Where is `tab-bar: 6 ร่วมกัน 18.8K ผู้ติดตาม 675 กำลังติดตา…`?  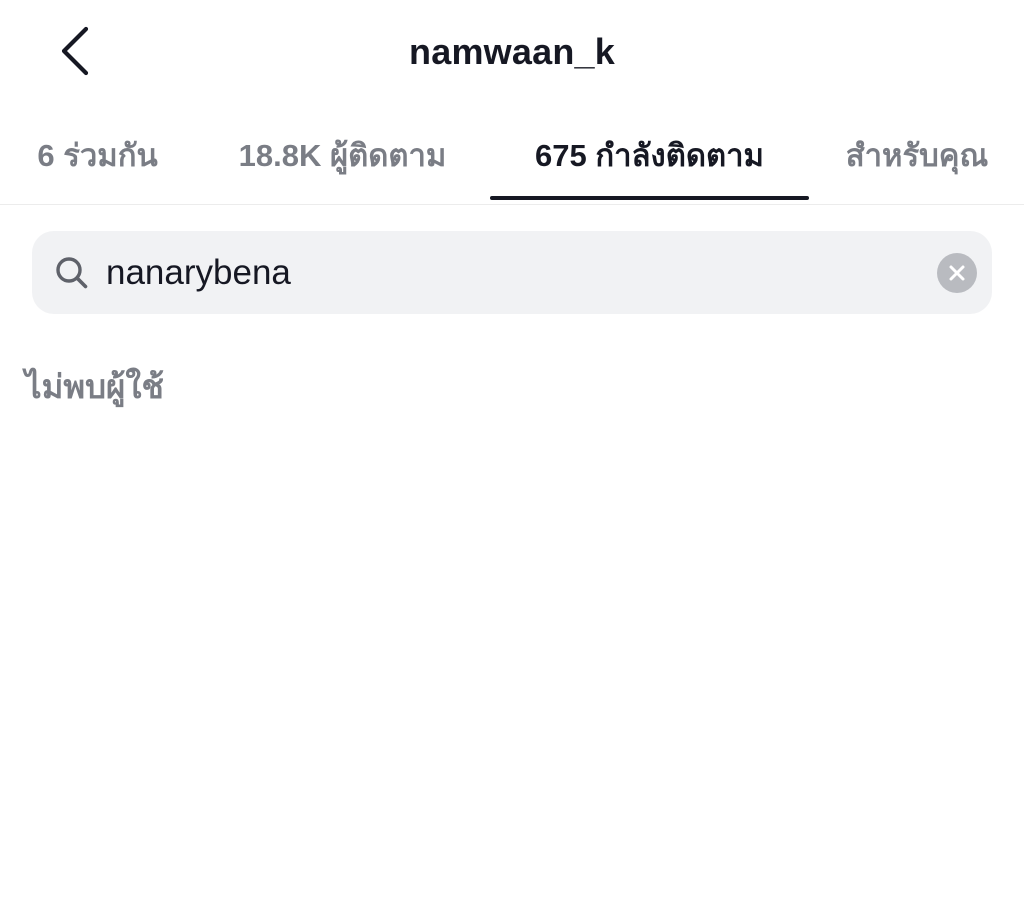
tab-bar: 6 ร่วมกัน 18.8K ผู้ติดตาม 675 กำลังติดตา… is located at coordinates (512, 155).